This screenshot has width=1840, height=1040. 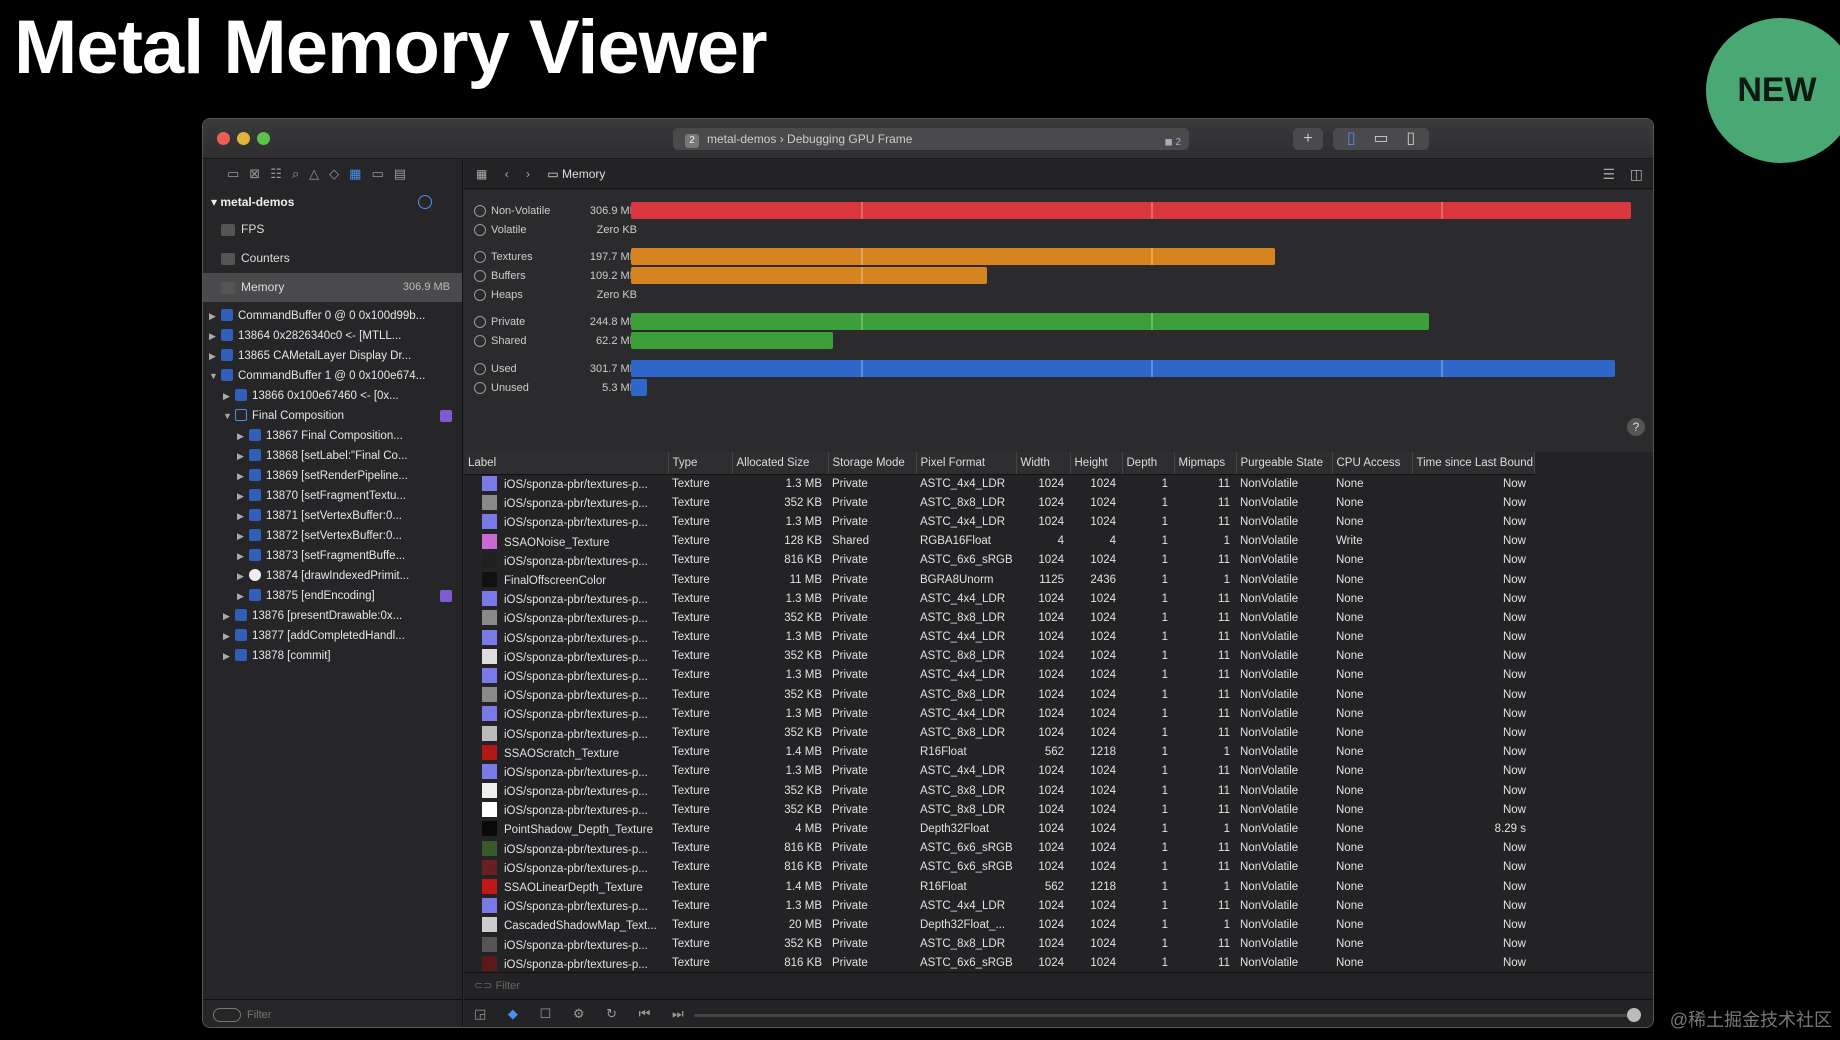 What do you see at coordinates (678, 1013) in the screenshot?
I see `step-forward-icon: ⏭` at bounding box center [678, 1013].